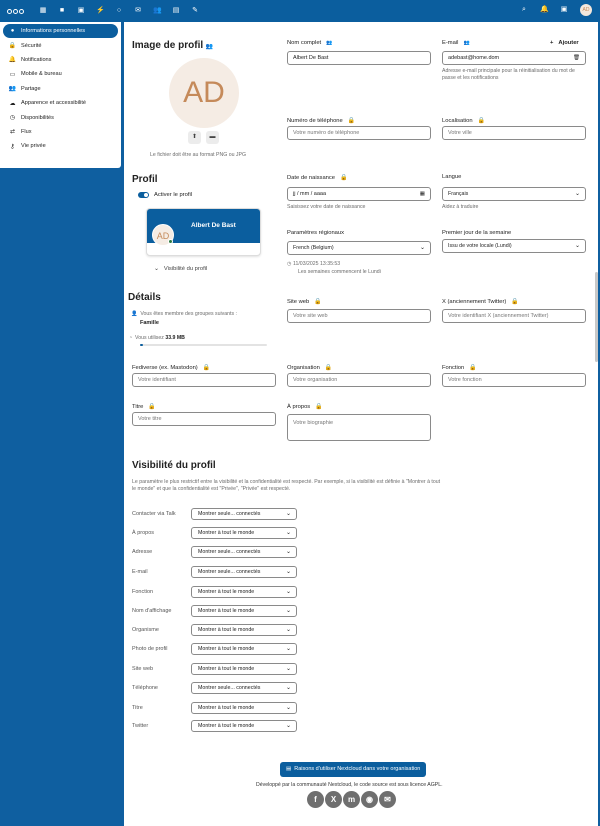 This screenshot has height=826, width=600. I want to click on sidebar-item: ⇄ Flux, so click(60, 132).